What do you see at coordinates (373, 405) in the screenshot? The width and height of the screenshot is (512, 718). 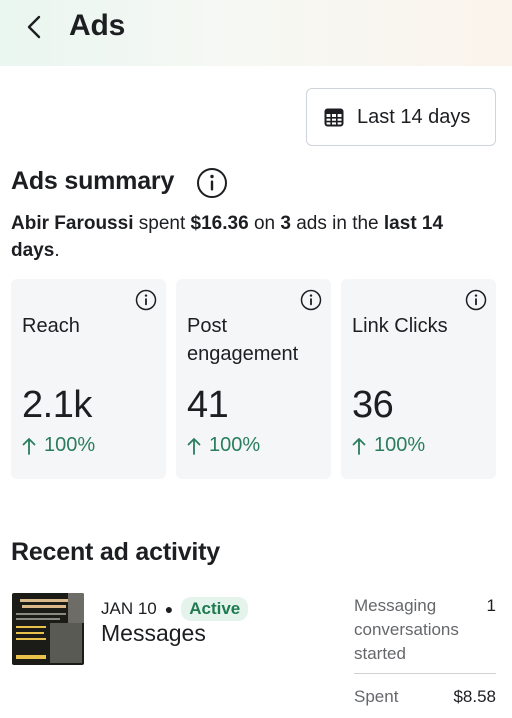 I see `metric-value: 36` at bounding box center [373, 405].